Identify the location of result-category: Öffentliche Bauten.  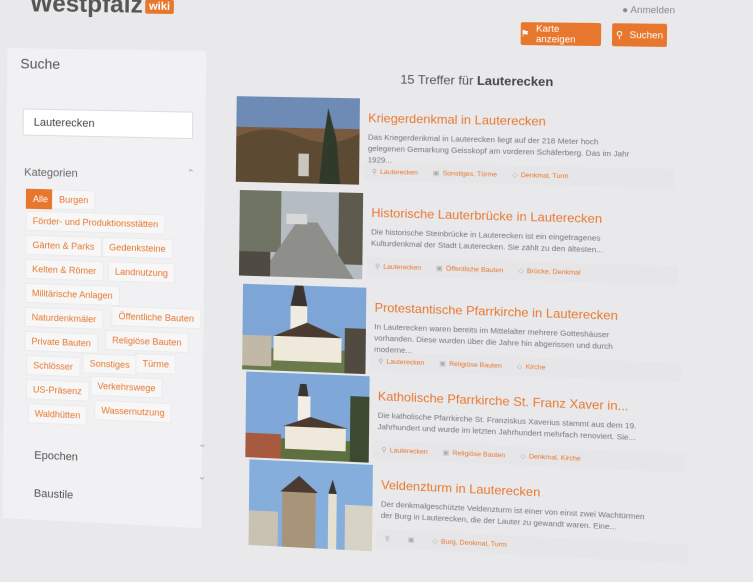
(474, 269).